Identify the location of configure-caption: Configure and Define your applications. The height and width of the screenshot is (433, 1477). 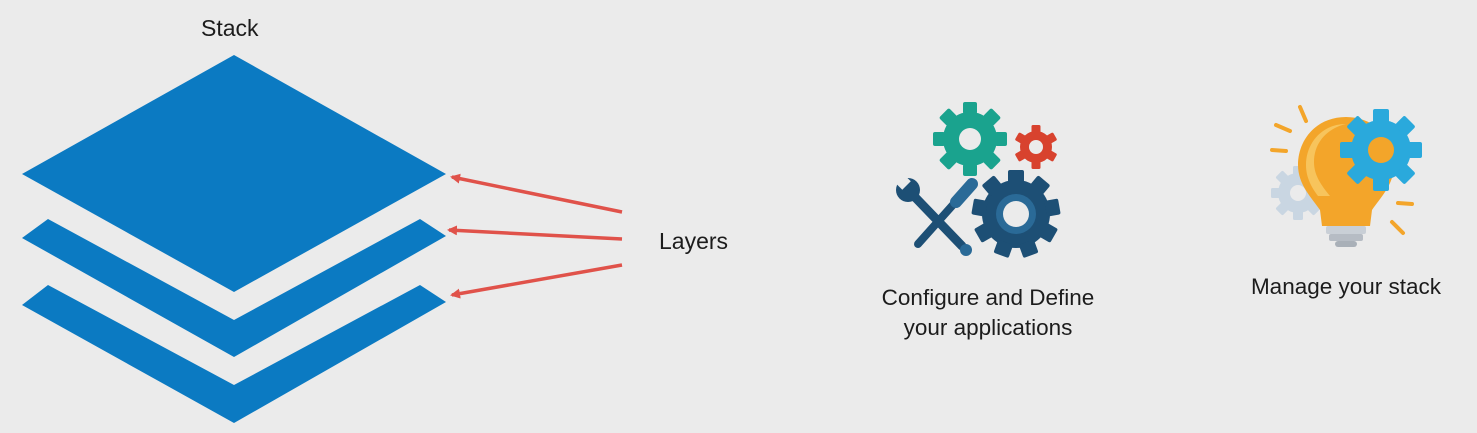
(988, 313).